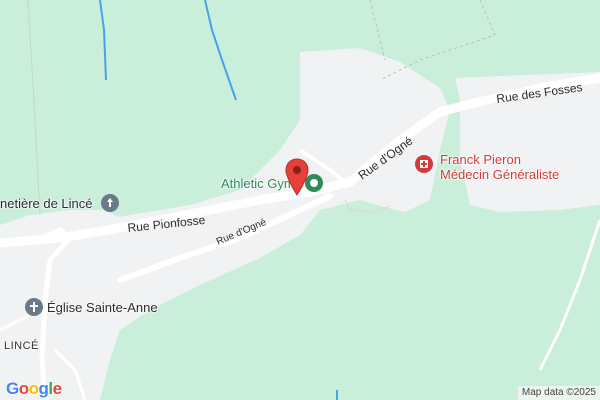 This screenshot has height=400, width=600. What do you see at coordinates (480, 159) in the screenshot?
I see `doctor-name: Franck Pieron` at bounding box center [480, 159].